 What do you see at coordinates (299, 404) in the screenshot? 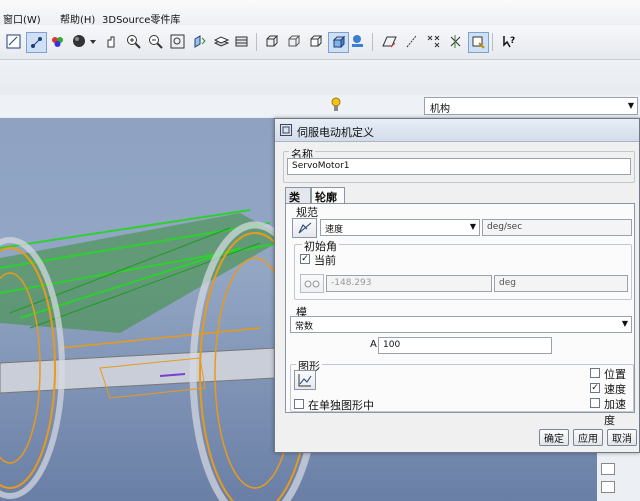
I see `separate-graph-checkbox` at bounding box center [299, 404].